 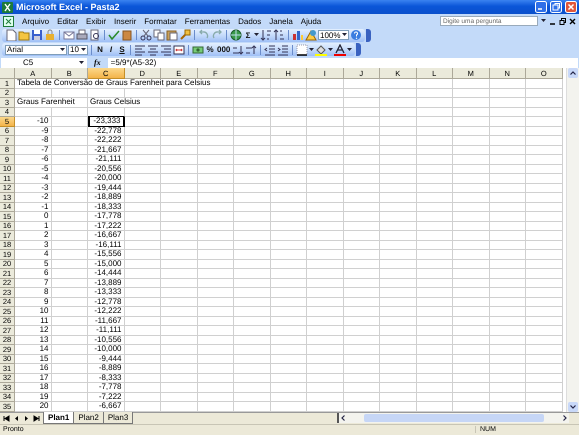 What do you see at coordinates (573, 73) in the screenshot?
I see `scroll-up-icon` at bounding box center [573, 73].